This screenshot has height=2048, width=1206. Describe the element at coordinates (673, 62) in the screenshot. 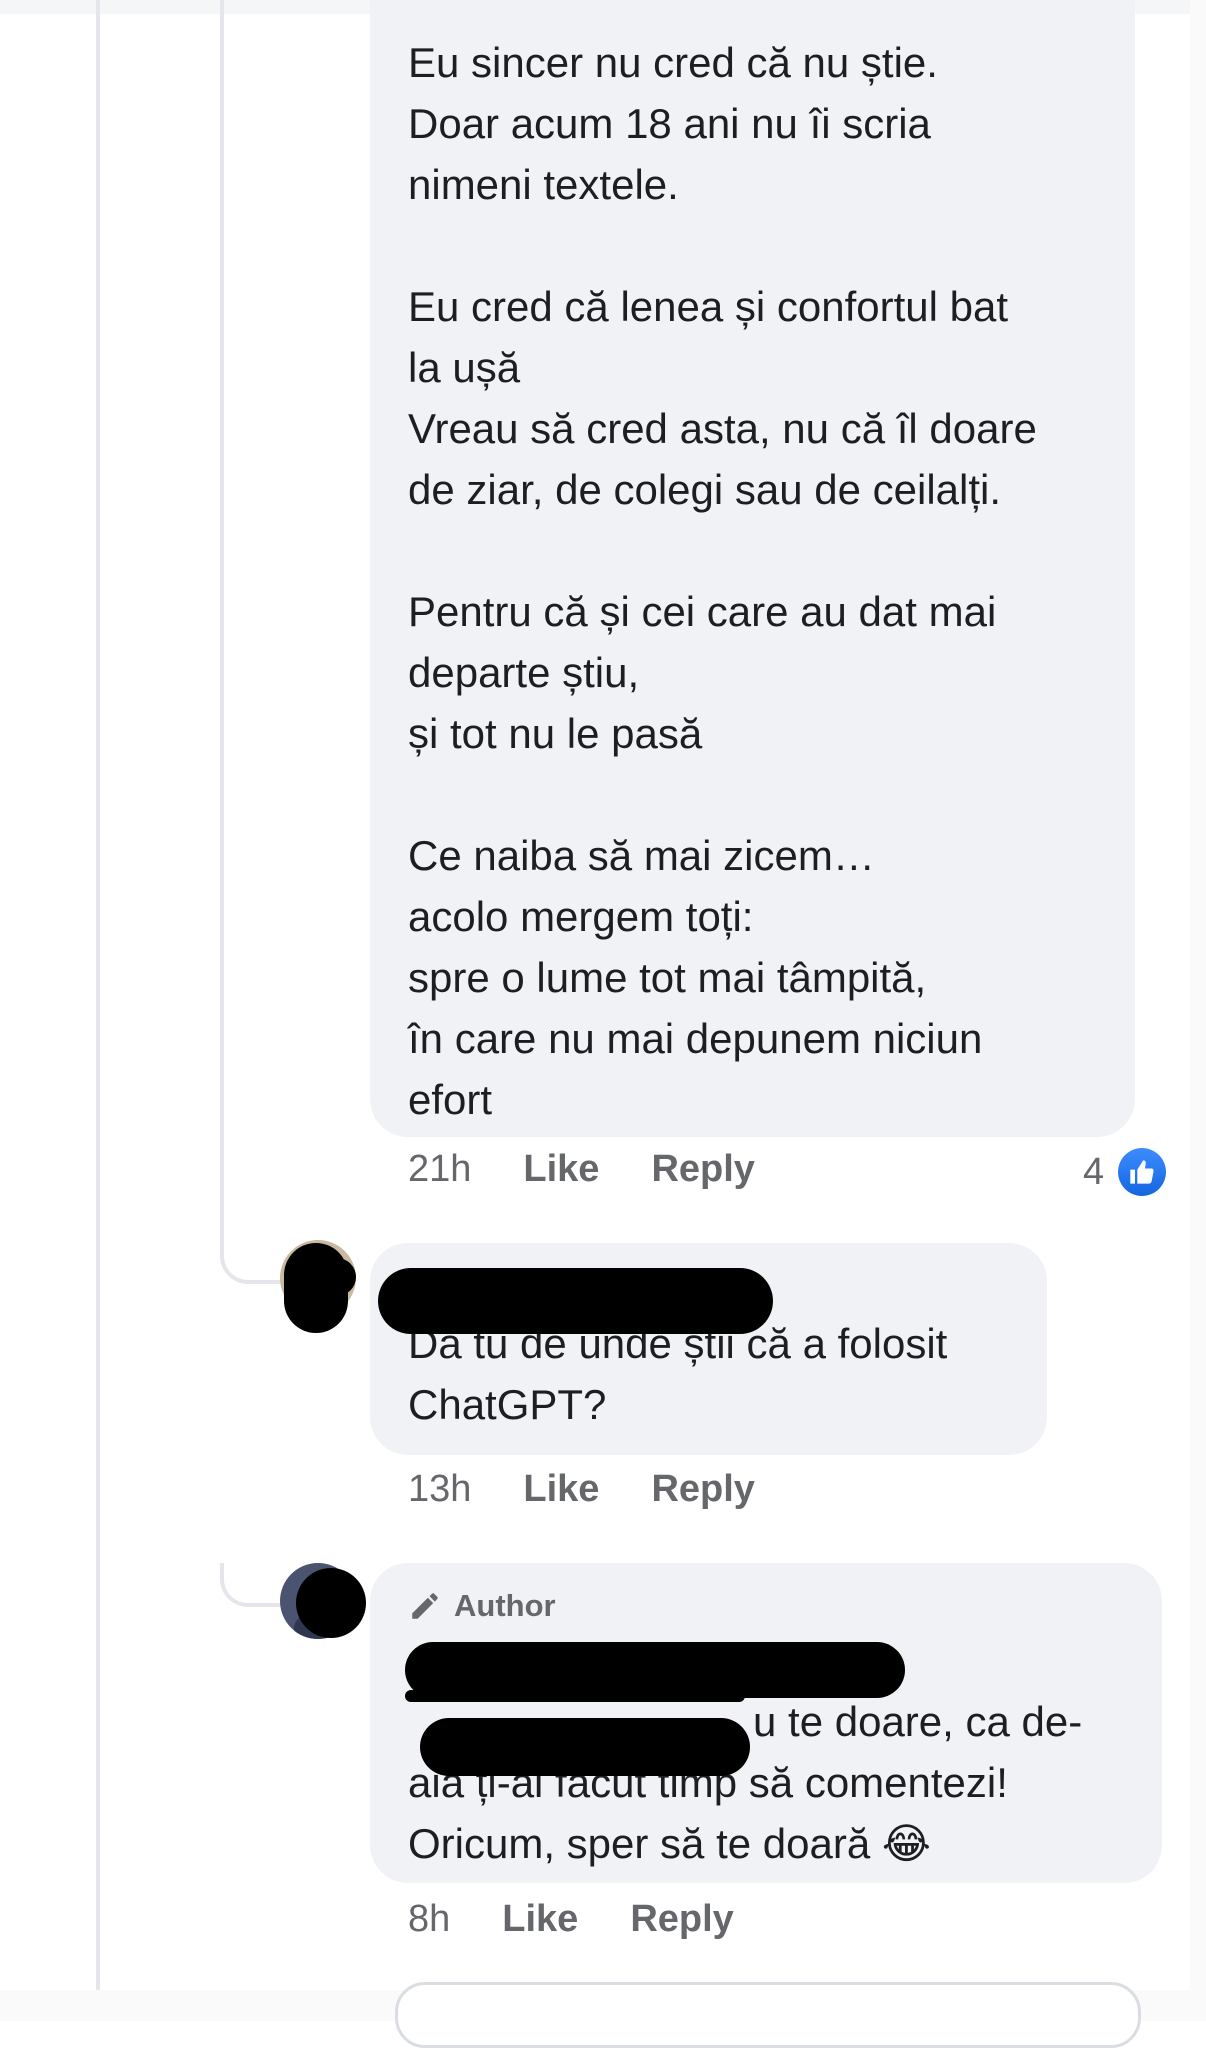

I see `text-line: Eu sincer nu cred că nu știe.` at that location.